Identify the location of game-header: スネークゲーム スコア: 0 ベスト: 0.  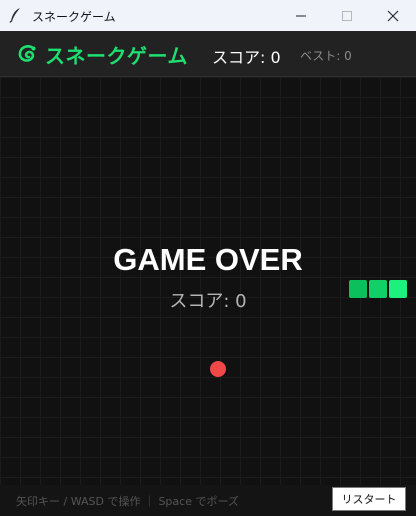
(208, 54).